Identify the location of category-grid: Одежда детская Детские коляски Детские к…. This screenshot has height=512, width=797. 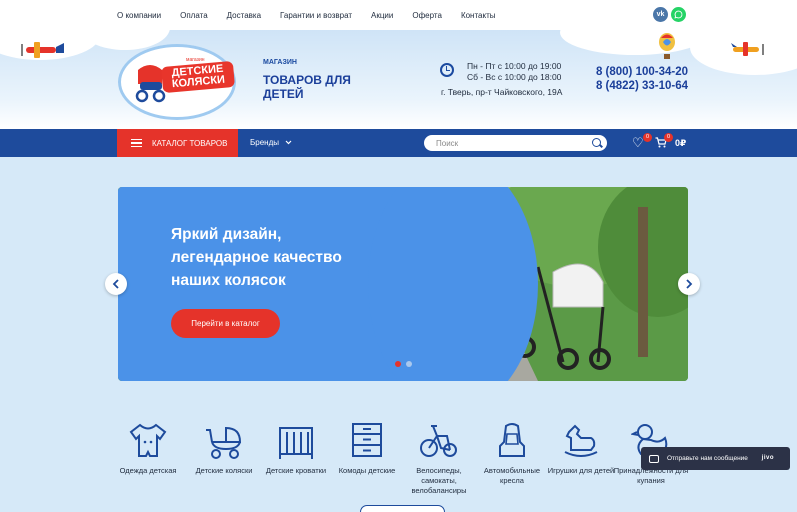
(403, 467).